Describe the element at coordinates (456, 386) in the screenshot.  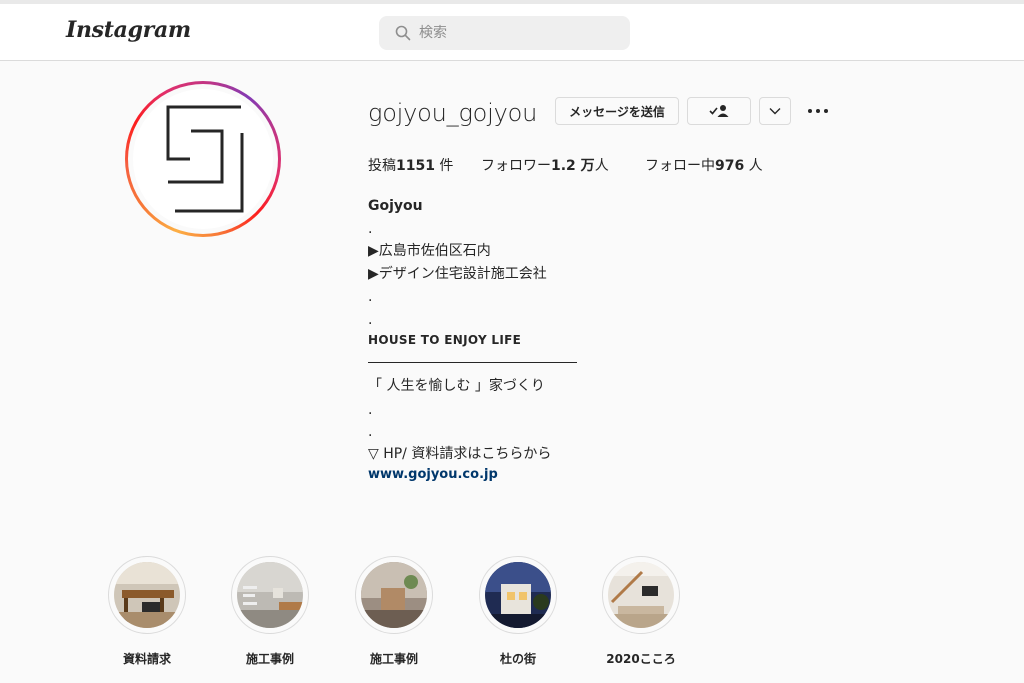
I see `bio-catchphrase: 「 人生を愉しむ 」家づくり` at that location.